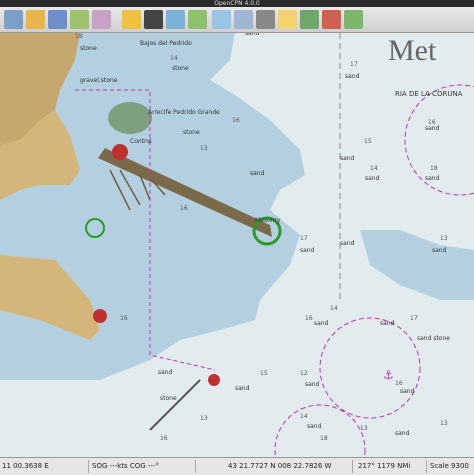 This screenshot has width=474, height=475. Describe the element at coordinates (88, 48) in the screenshot. I see `label-stone-tl: stone` at that location.